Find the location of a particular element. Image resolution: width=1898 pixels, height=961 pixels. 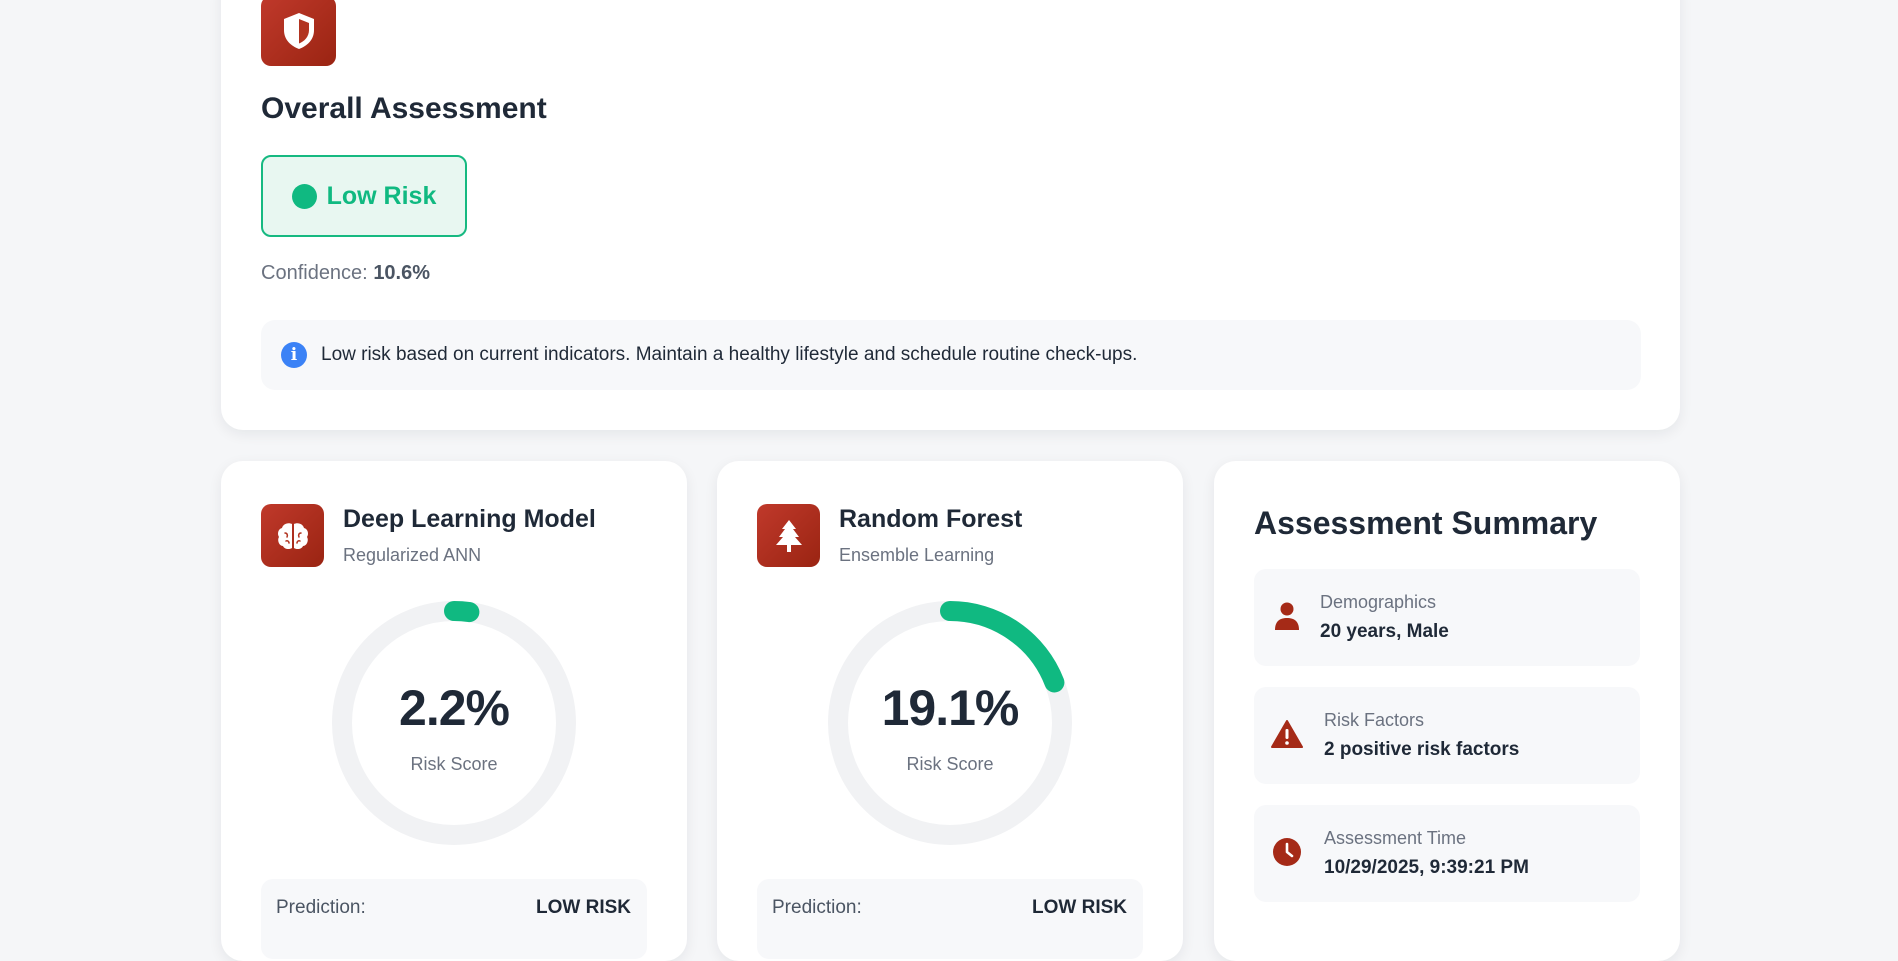

confidence-value: 10.6% is located at coordinates (402, 273).